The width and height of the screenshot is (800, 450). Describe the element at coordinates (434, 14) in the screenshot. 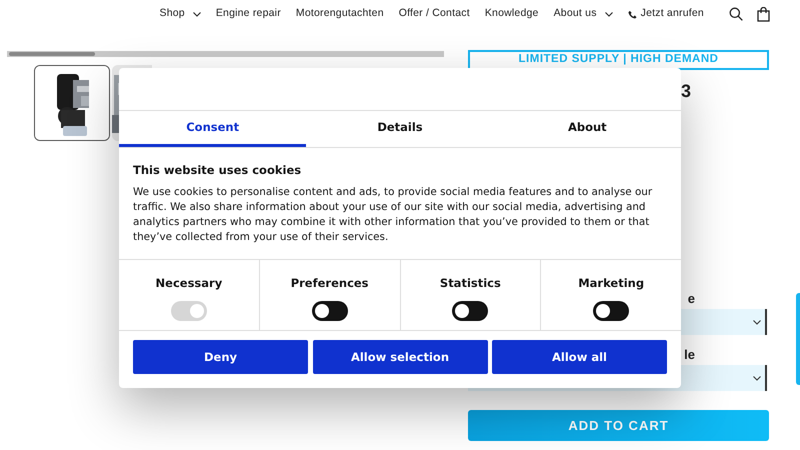

I see `nav-link: Offer / Contact` at that location.